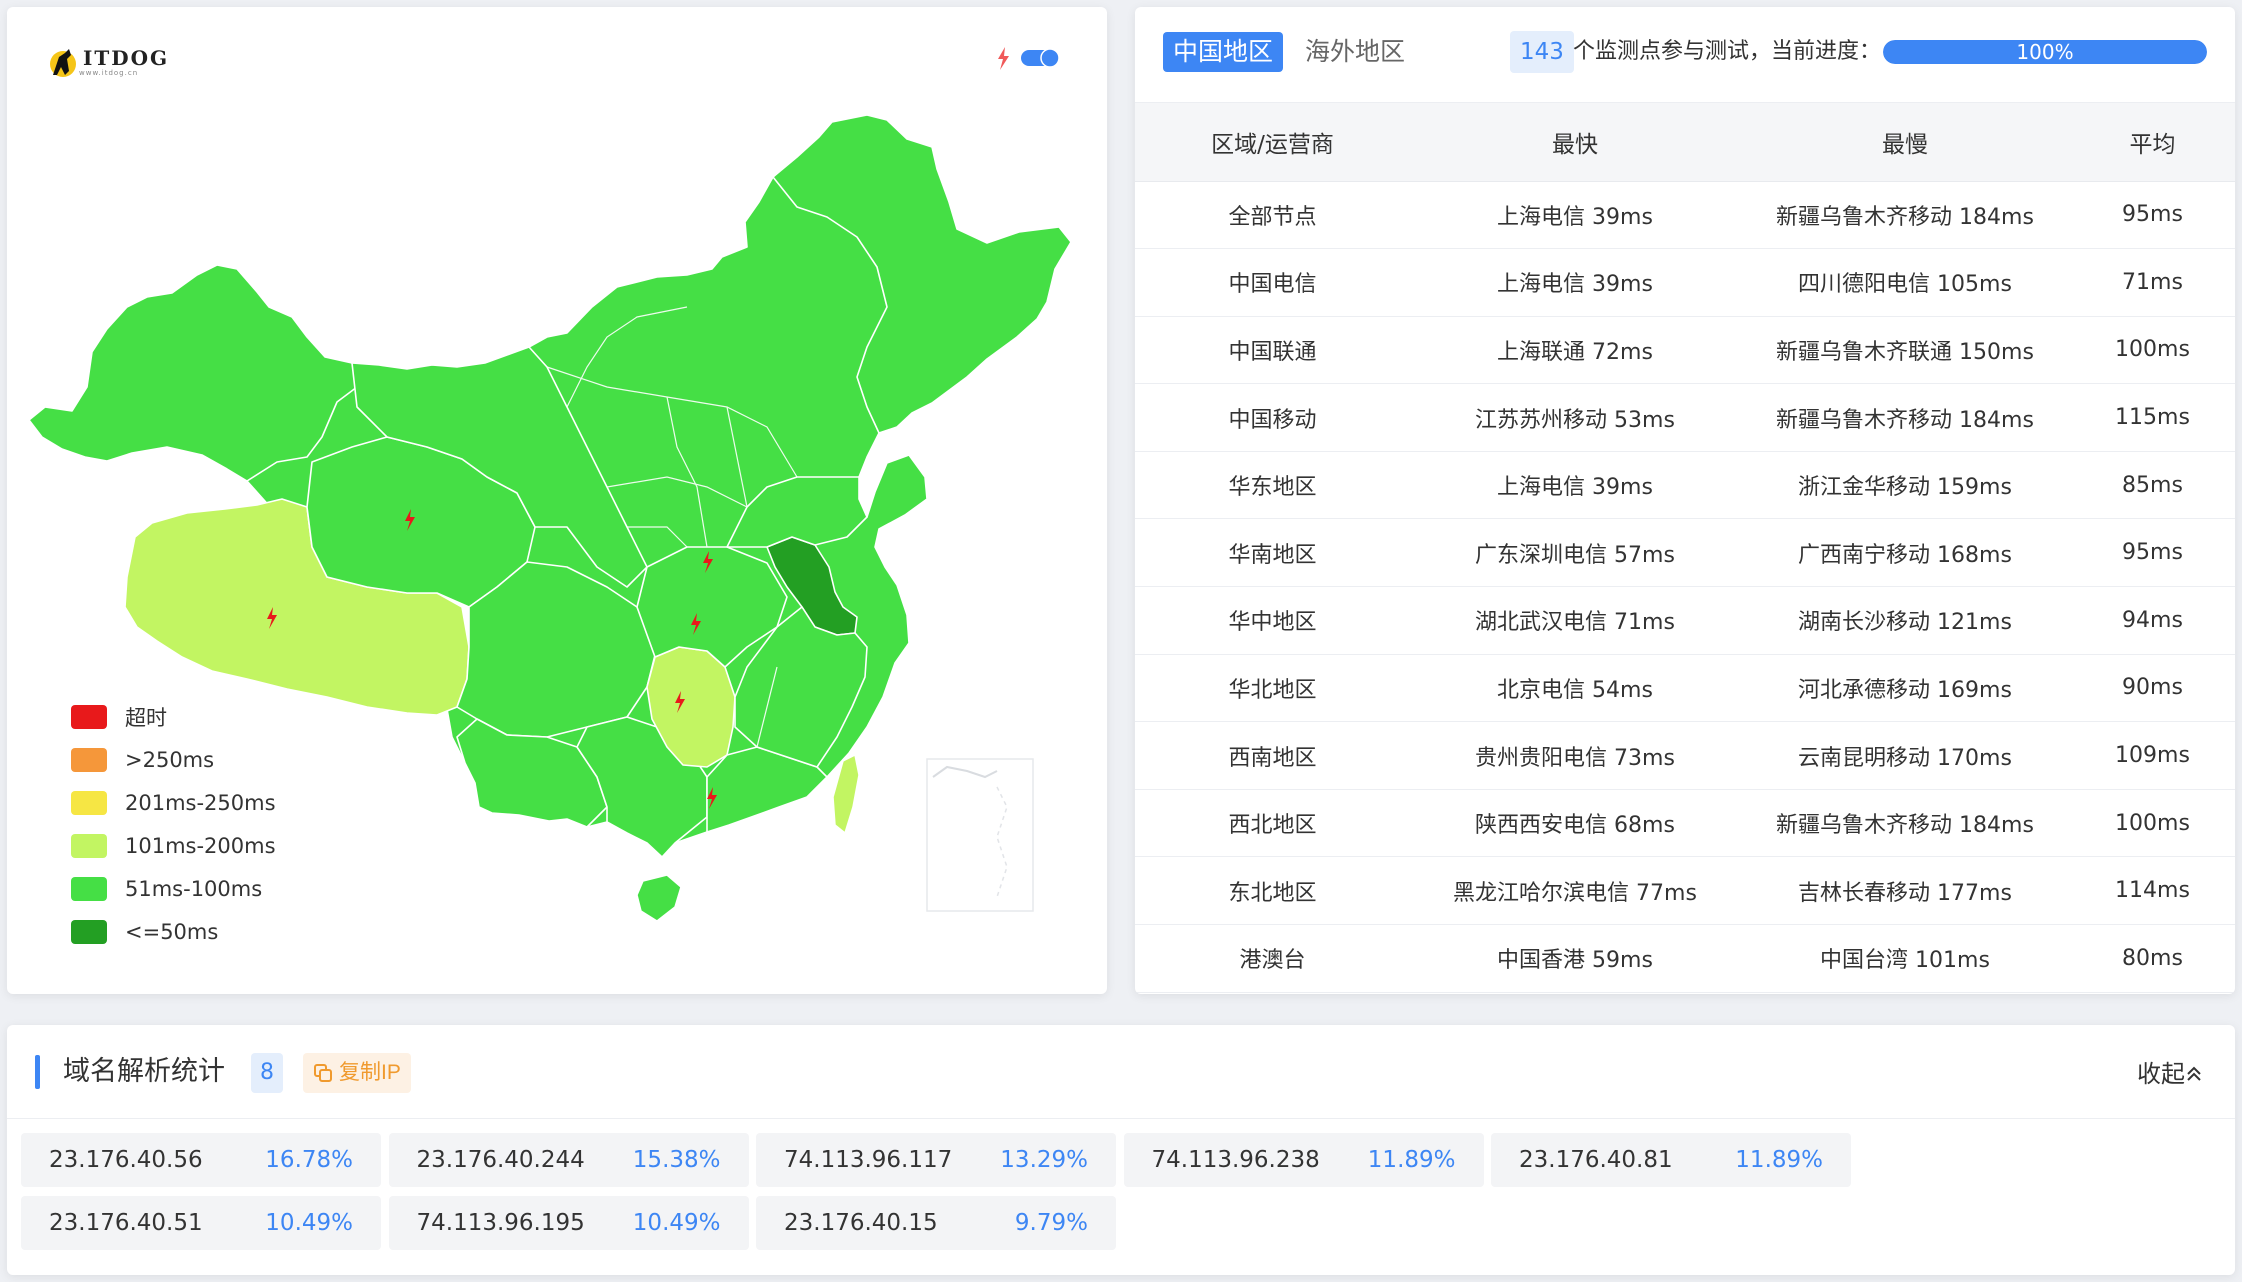  Describe the element at coordinates (1542, 52) in the screenshot. I see `node-count-badge: 143` at that location.